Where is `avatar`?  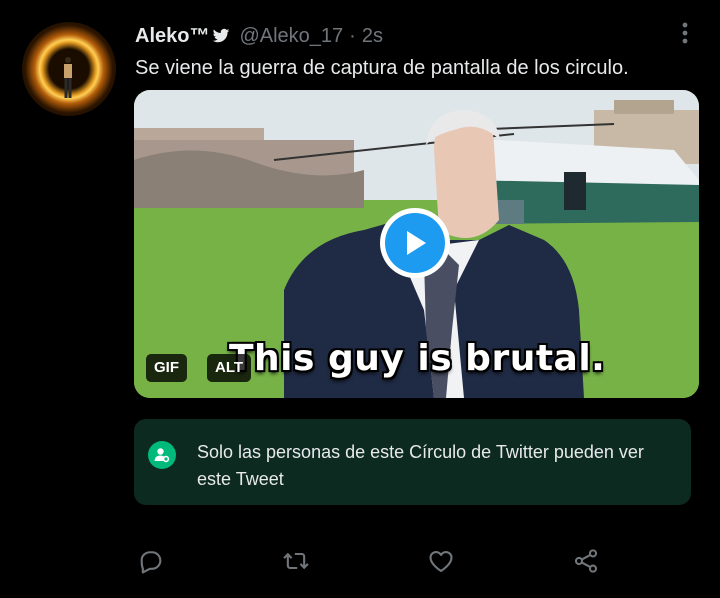
avatar is located at coordinates (69, 69).